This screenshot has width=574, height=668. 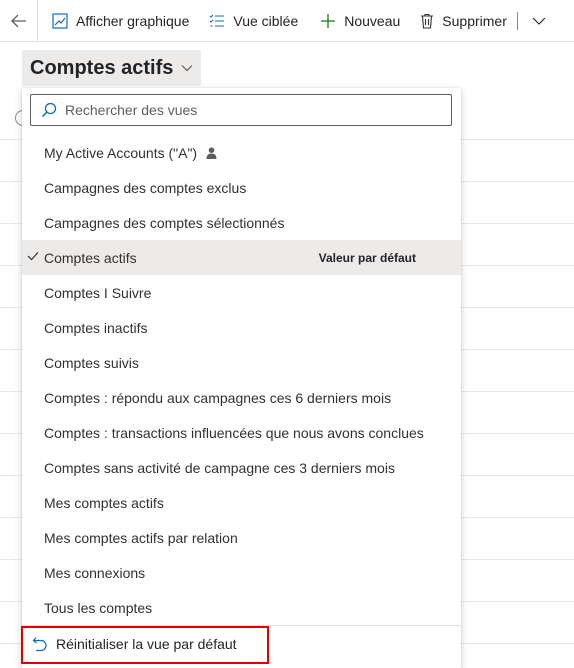 What do you see at coordinates (49, 110) in the screenshot?
I see `search-icon` at bounding box center [49, 110].